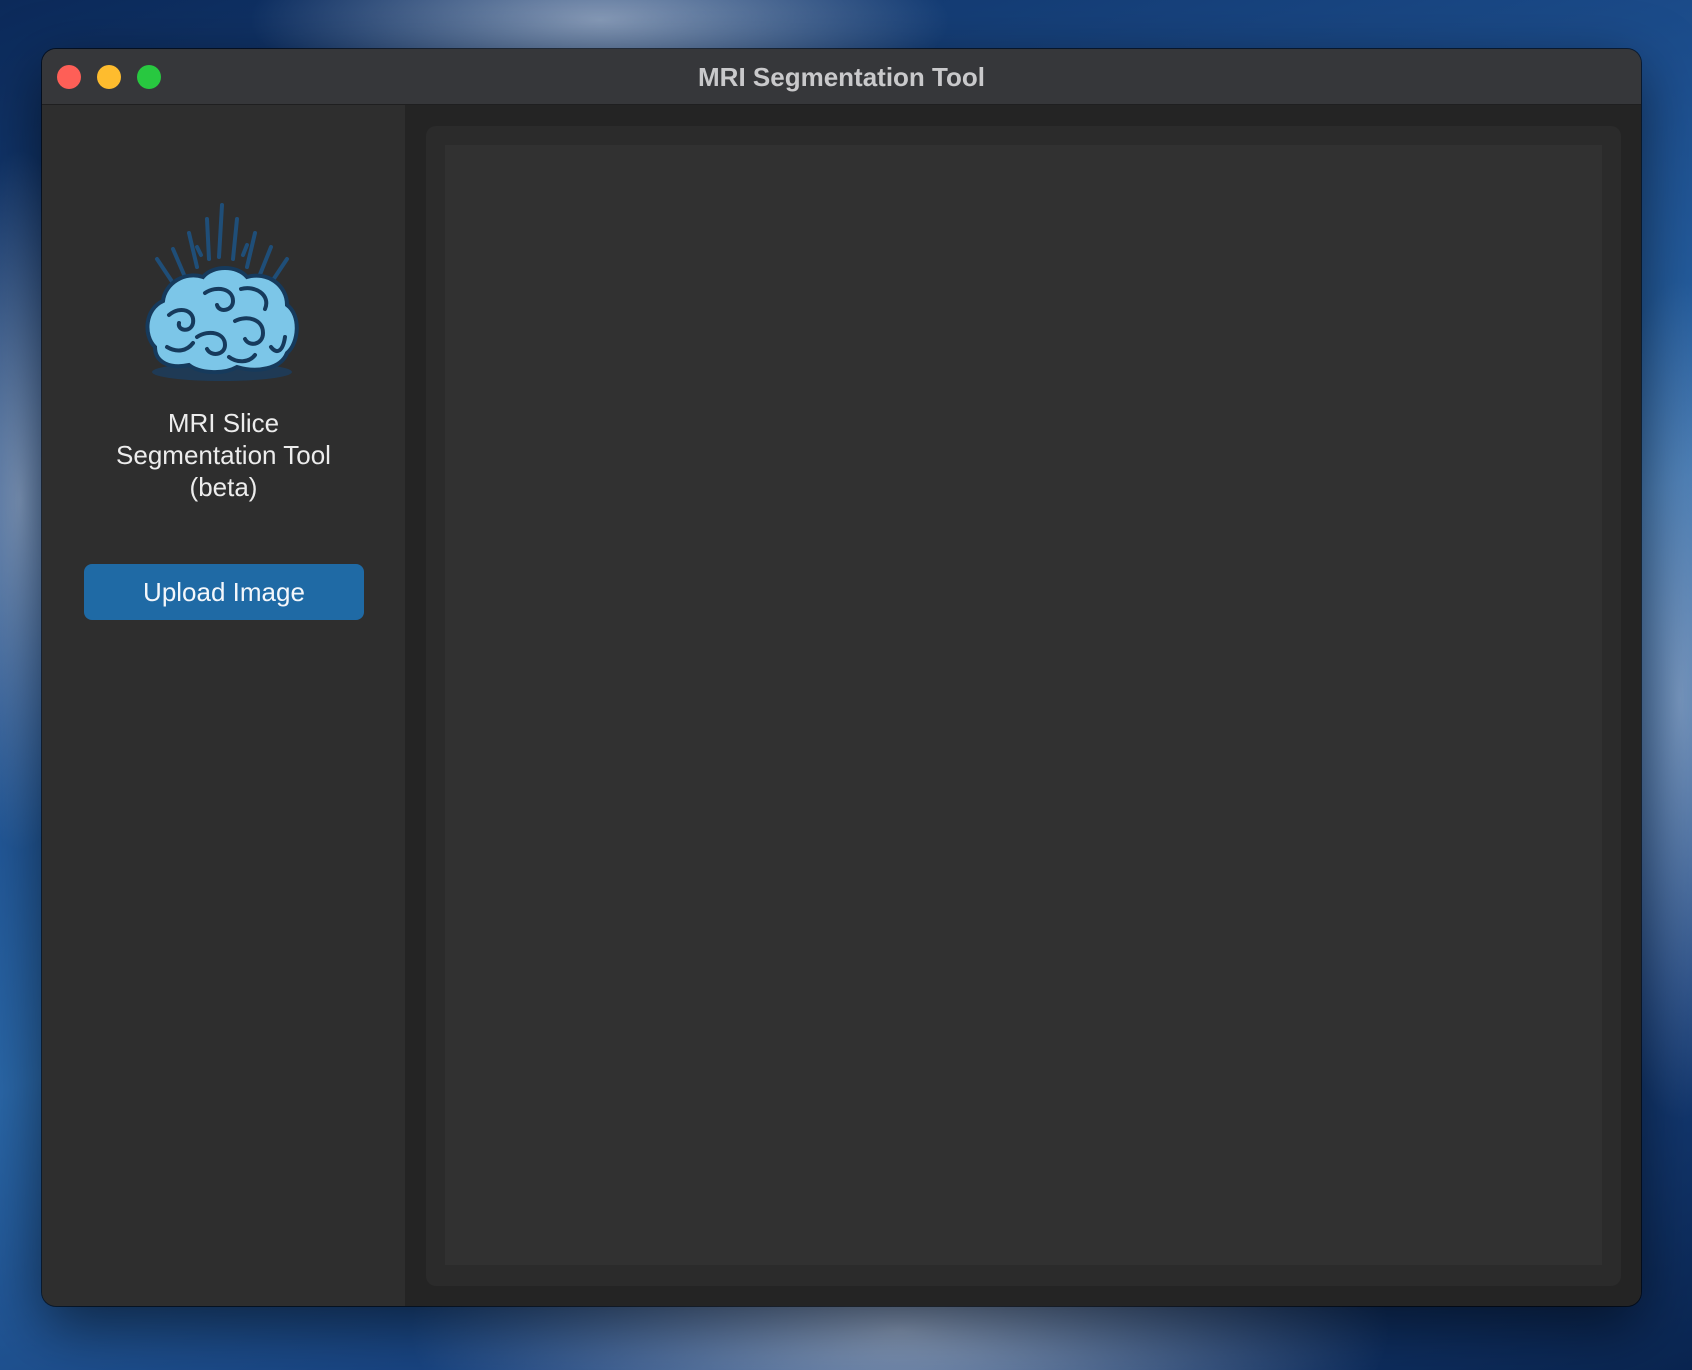 This screenshot has width=1692, height=1370. Describe the element at coordinates (223, 423) in the screenshot. I see `app-name-line-1: MRI Slice` at that location.